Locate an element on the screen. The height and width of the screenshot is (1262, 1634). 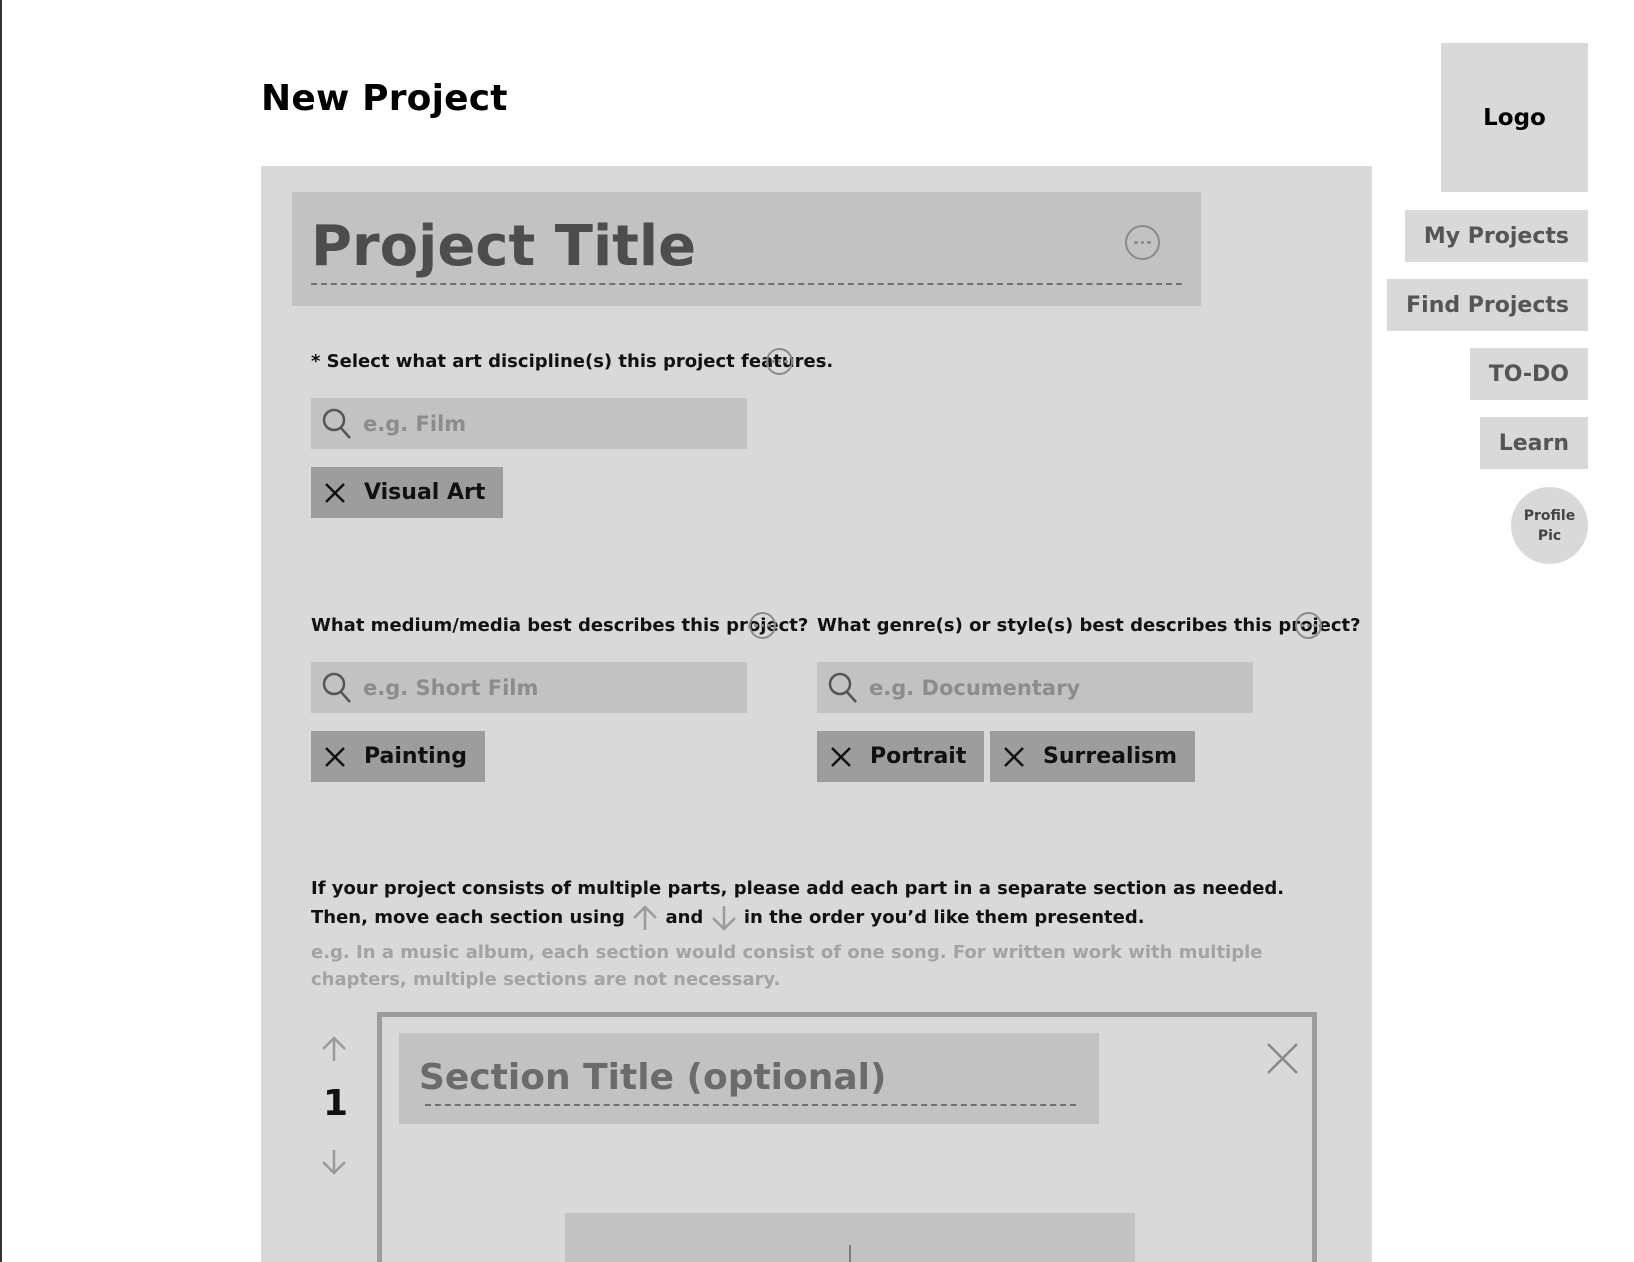
content-divider is located at coordinates (850, 1253).